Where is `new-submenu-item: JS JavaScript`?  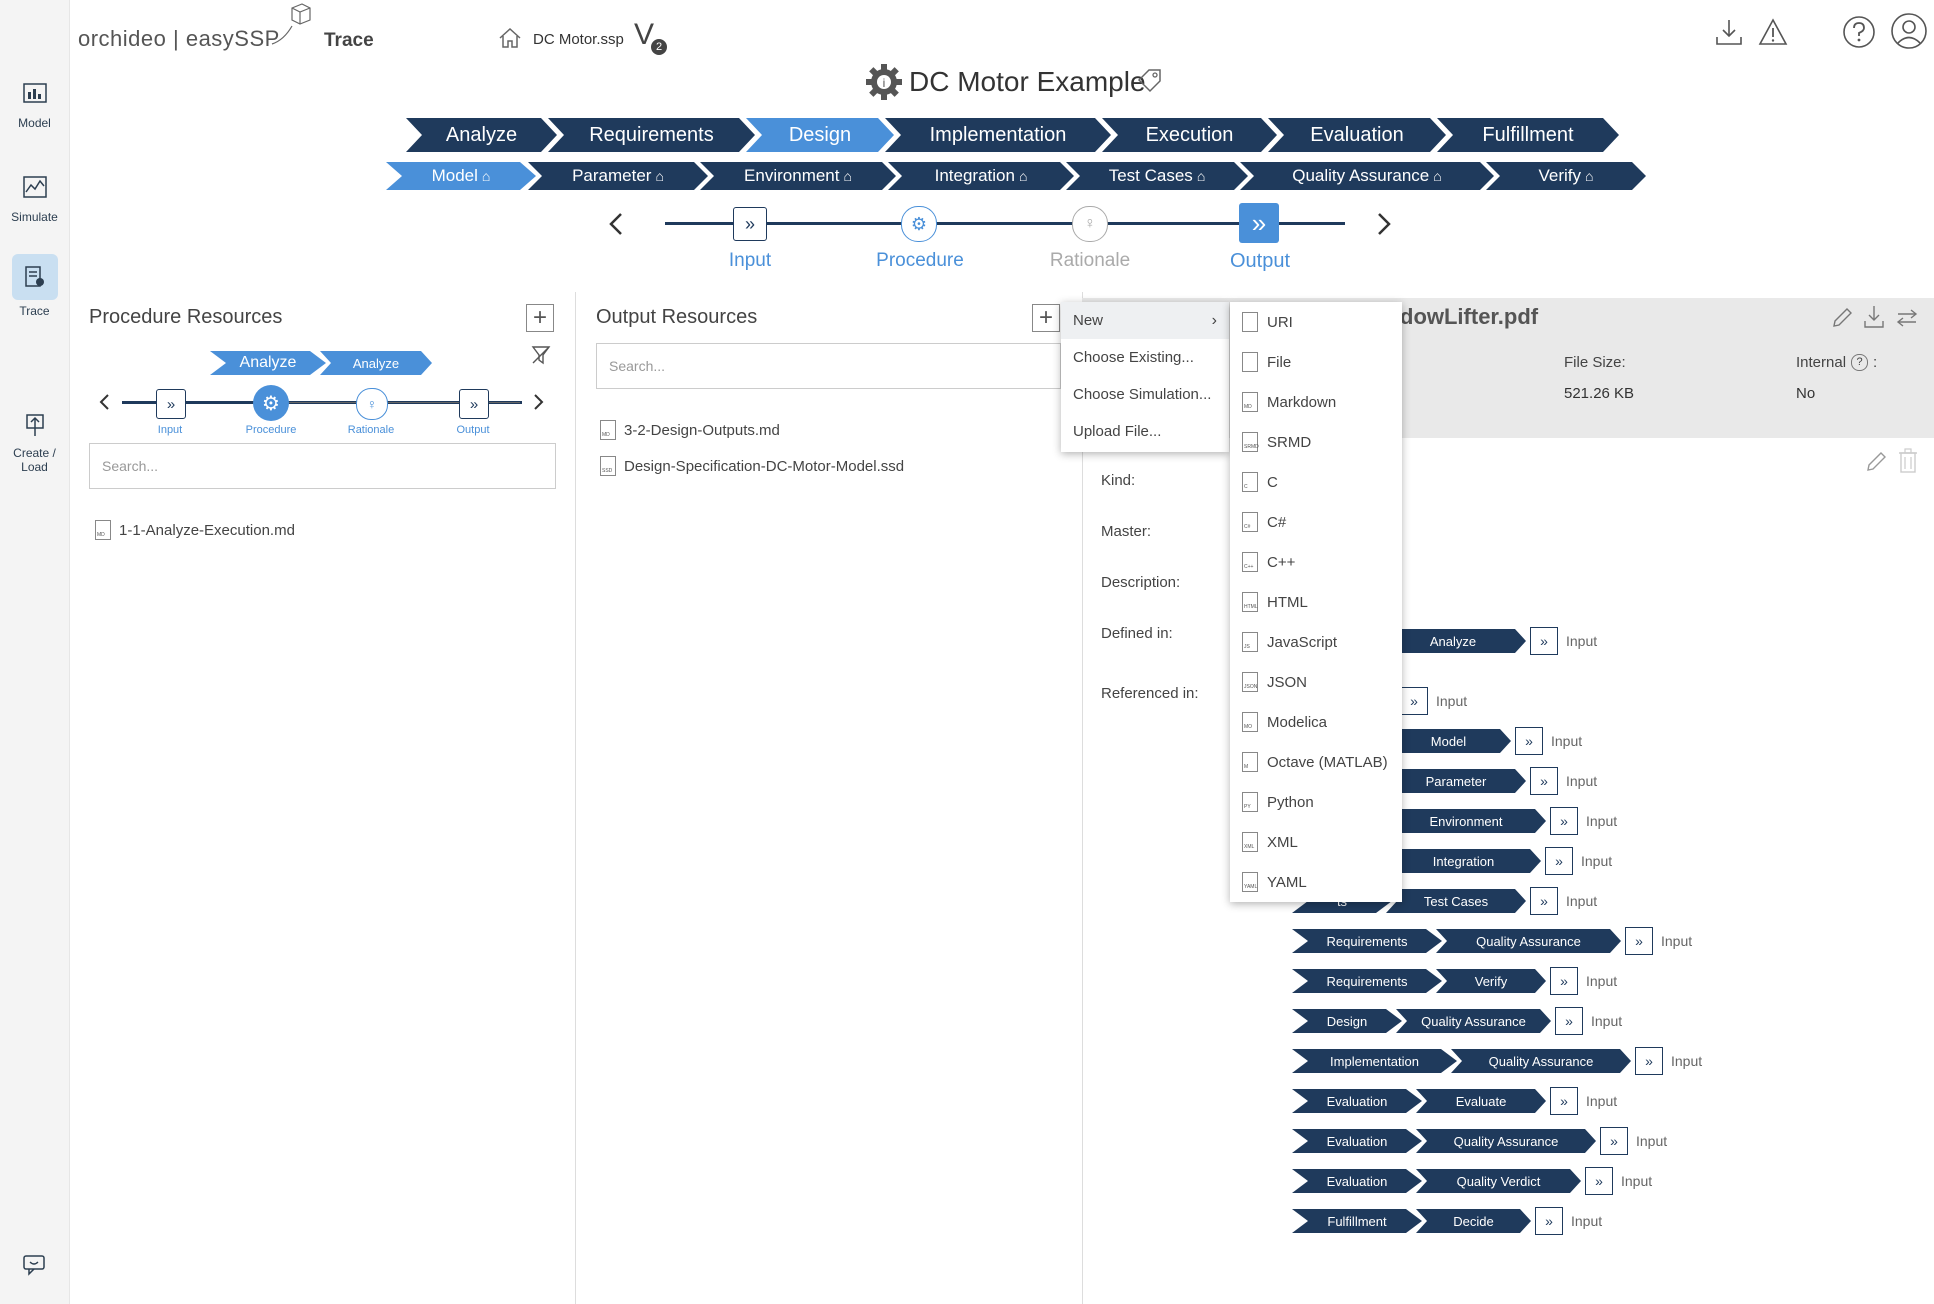
new-submenu-item: JS JavaScript is located at coordinates (1316, 642).